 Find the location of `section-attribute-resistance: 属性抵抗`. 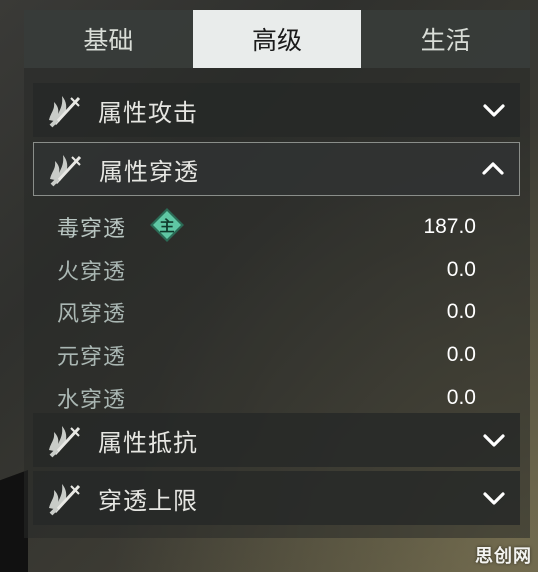

section-attribute-resistance: 属性抵抗 is located at coordinates (276, 440).